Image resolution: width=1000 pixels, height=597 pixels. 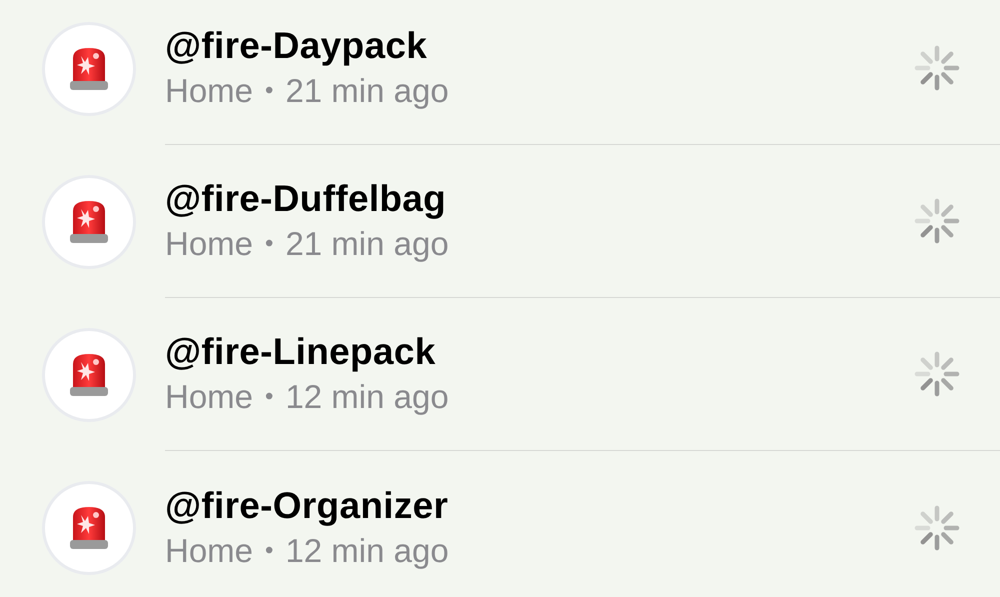 I want to click on item-title: @fire-Duffelbag, so click(x=306, y=199).